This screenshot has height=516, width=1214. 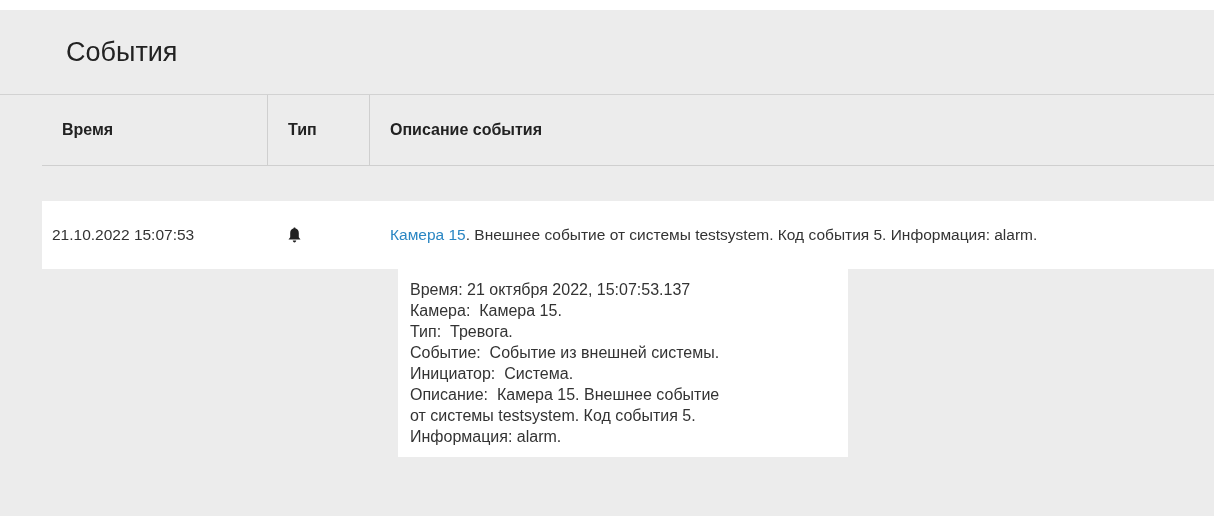 What do you see at coordinates (565, 395) in the screenshot?
I see `tooltip-line: Описание: Камера 15. Внешнее событие` at bounding box center [565, 395].